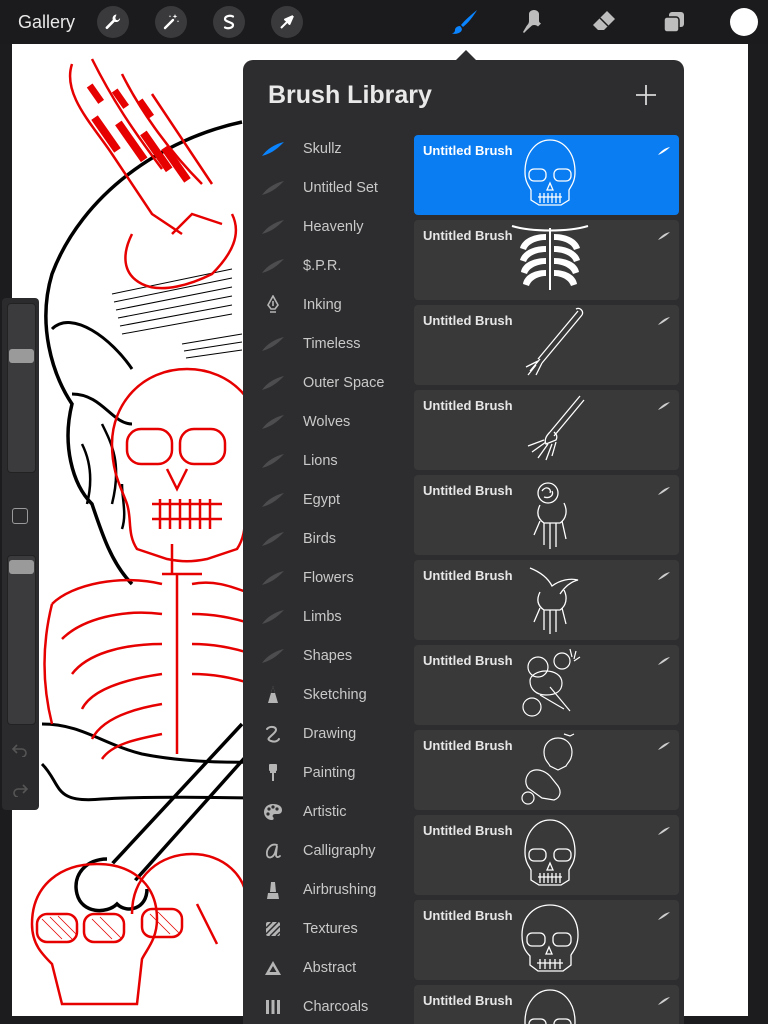  What do you see at coordinates (744, 22) in the screenshot?
I see `color-picker-button` at bounding box center [744, 22].